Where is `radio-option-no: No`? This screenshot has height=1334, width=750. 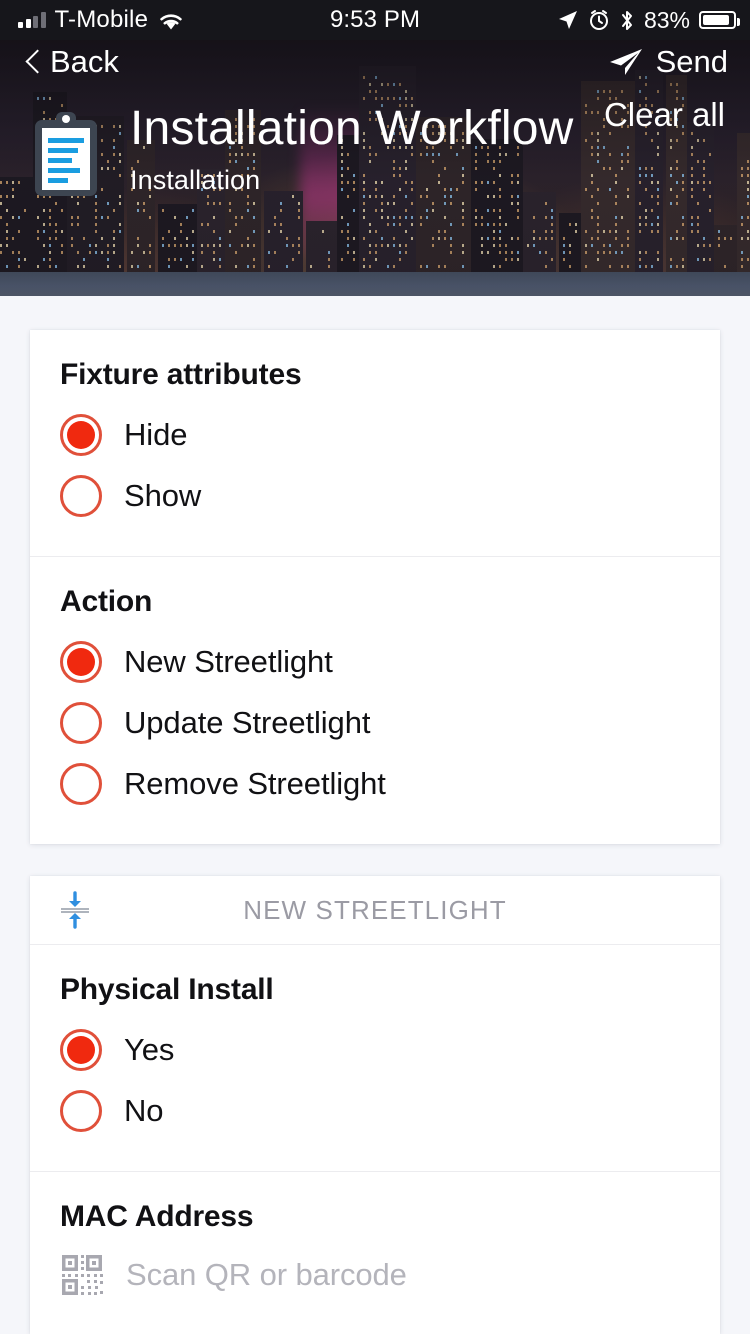
radio-option-no: No is located at coordinates (375, 1110).